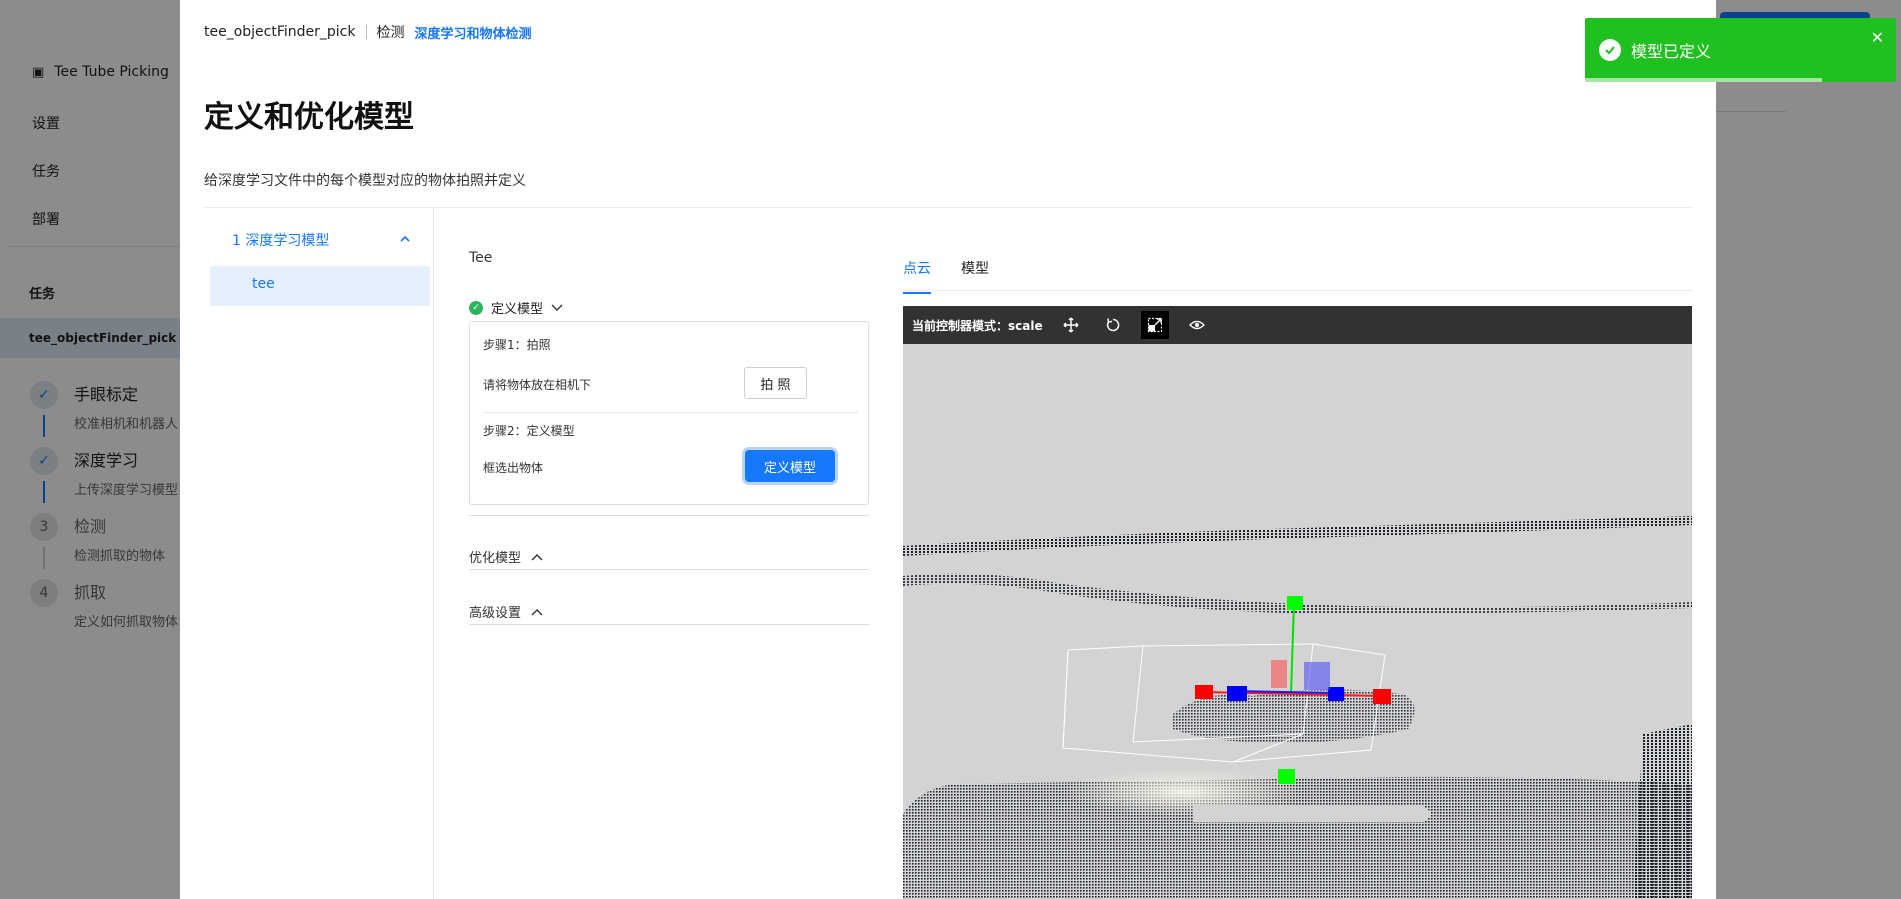 The image size is (1901, 899). I want to click on step2-text: 框选出物体, so click(513, 468).